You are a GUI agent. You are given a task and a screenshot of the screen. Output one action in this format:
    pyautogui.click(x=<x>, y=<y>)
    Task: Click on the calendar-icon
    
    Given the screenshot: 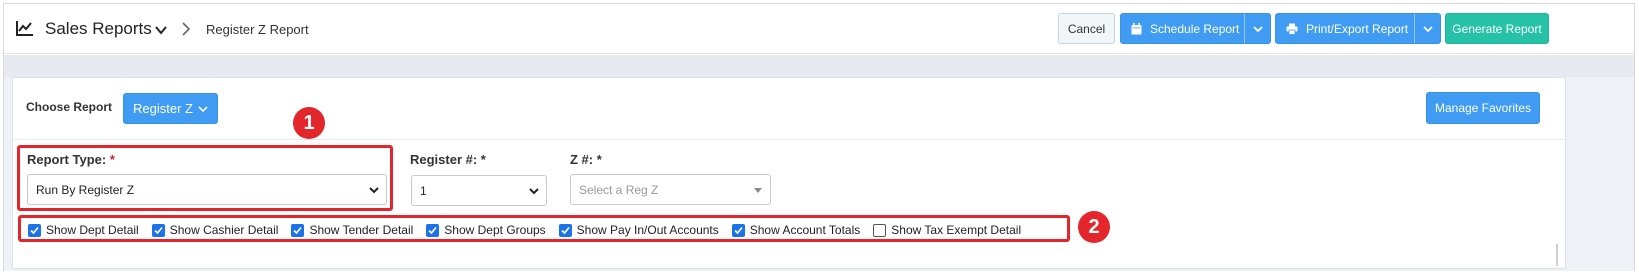 What is the action you would take?
    pyautogui.click(x=1136, y=28)
    